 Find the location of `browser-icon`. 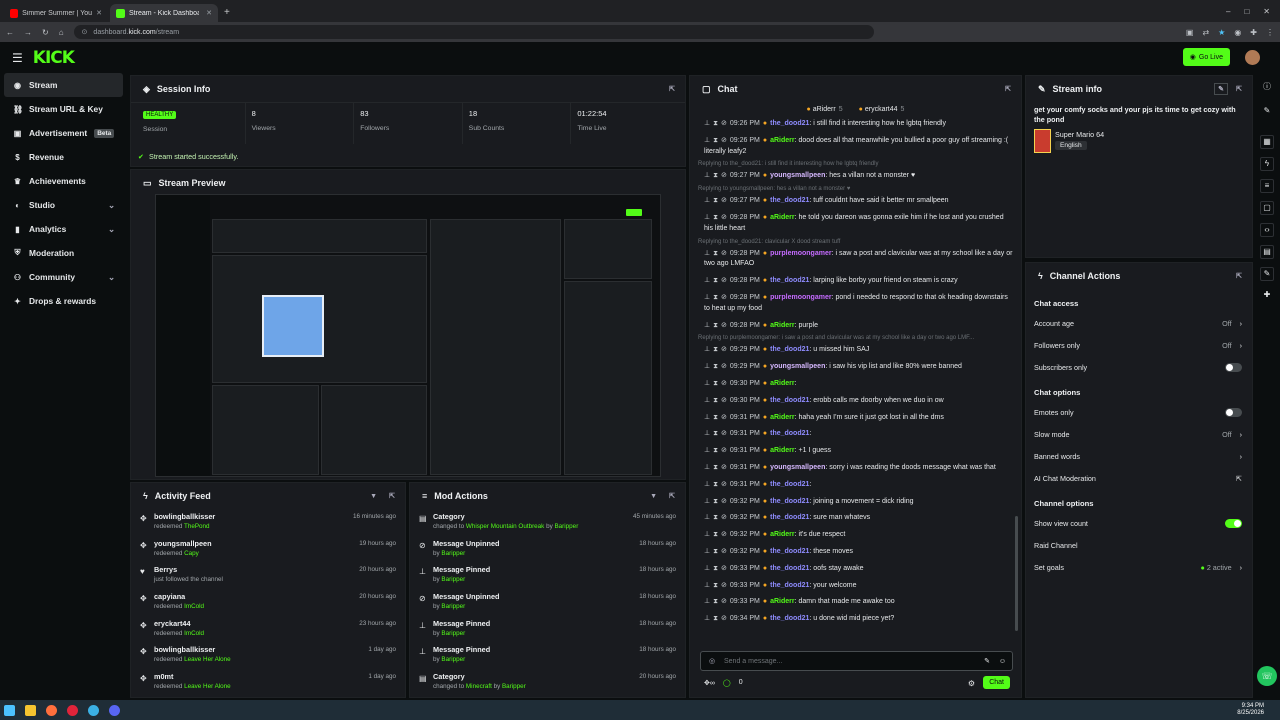

browser-icon is located at coordinates (51, 710).